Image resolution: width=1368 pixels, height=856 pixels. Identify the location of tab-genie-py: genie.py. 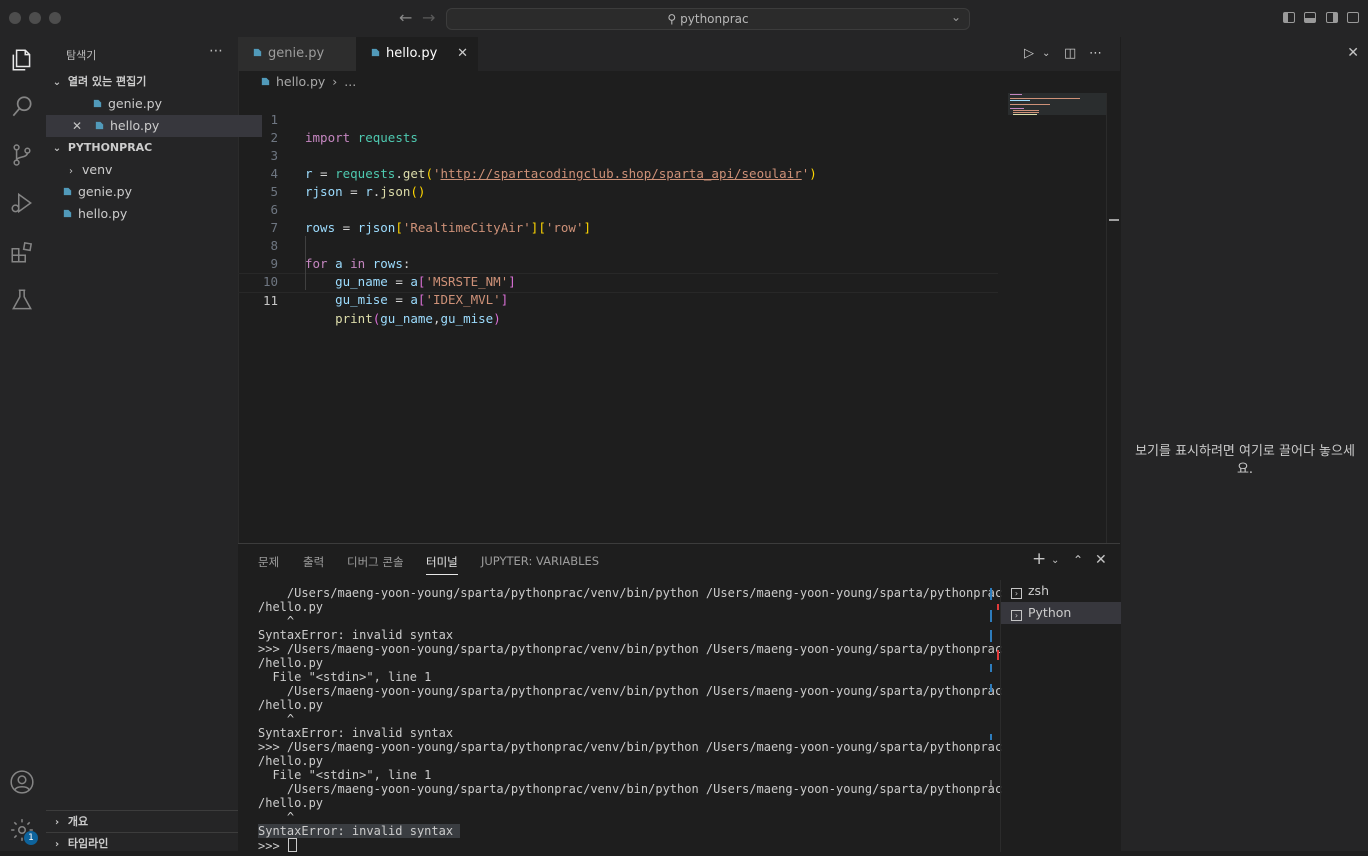
(297, 54).